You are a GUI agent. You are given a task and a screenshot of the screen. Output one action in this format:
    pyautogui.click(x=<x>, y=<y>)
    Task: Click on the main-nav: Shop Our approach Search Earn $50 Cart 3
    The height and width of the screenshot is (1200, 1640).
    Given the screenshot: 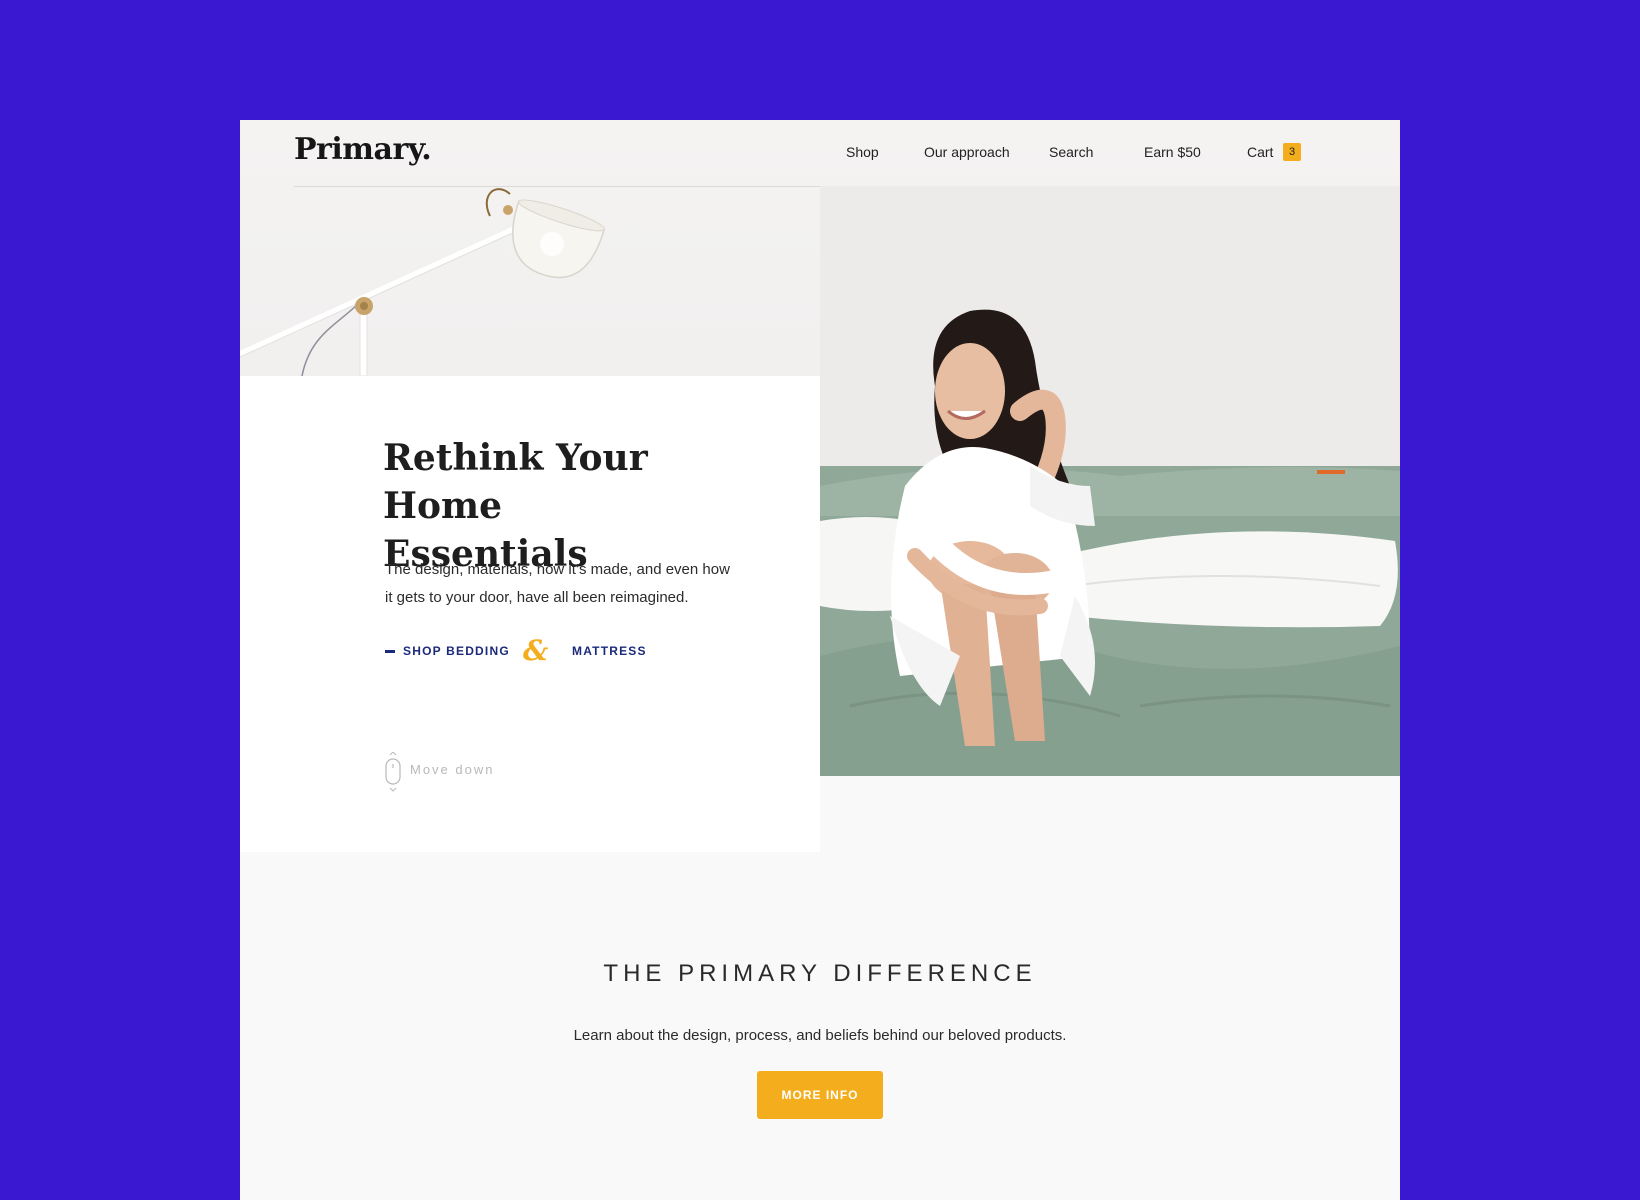 What is the action you would take?
    pyautogui.click(x=1096, y=154)
    